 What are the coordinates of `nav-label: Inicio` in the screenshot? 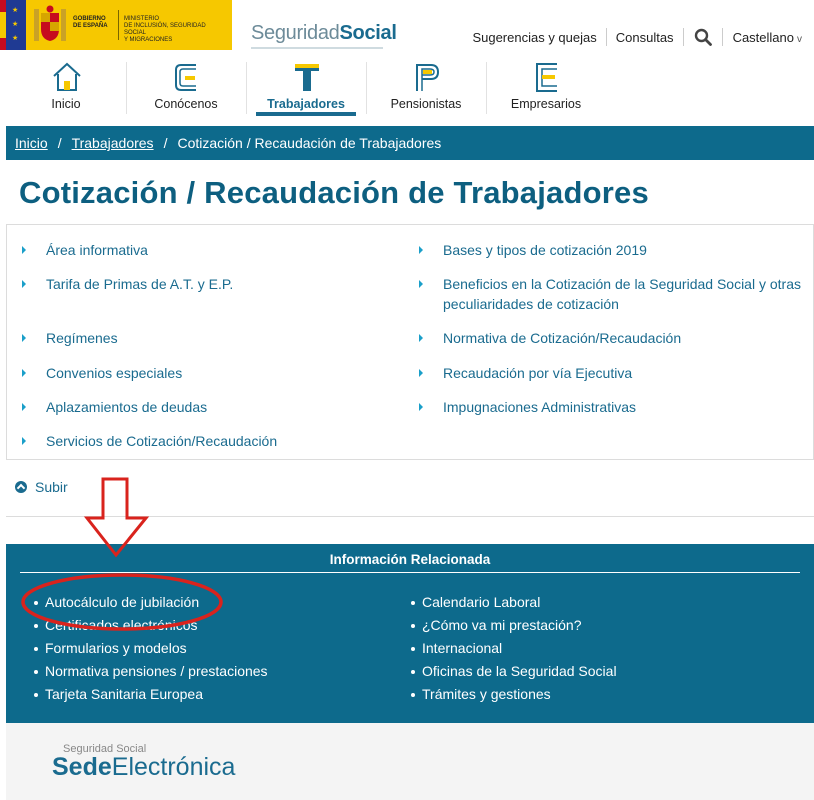 It's located at (66, 104).